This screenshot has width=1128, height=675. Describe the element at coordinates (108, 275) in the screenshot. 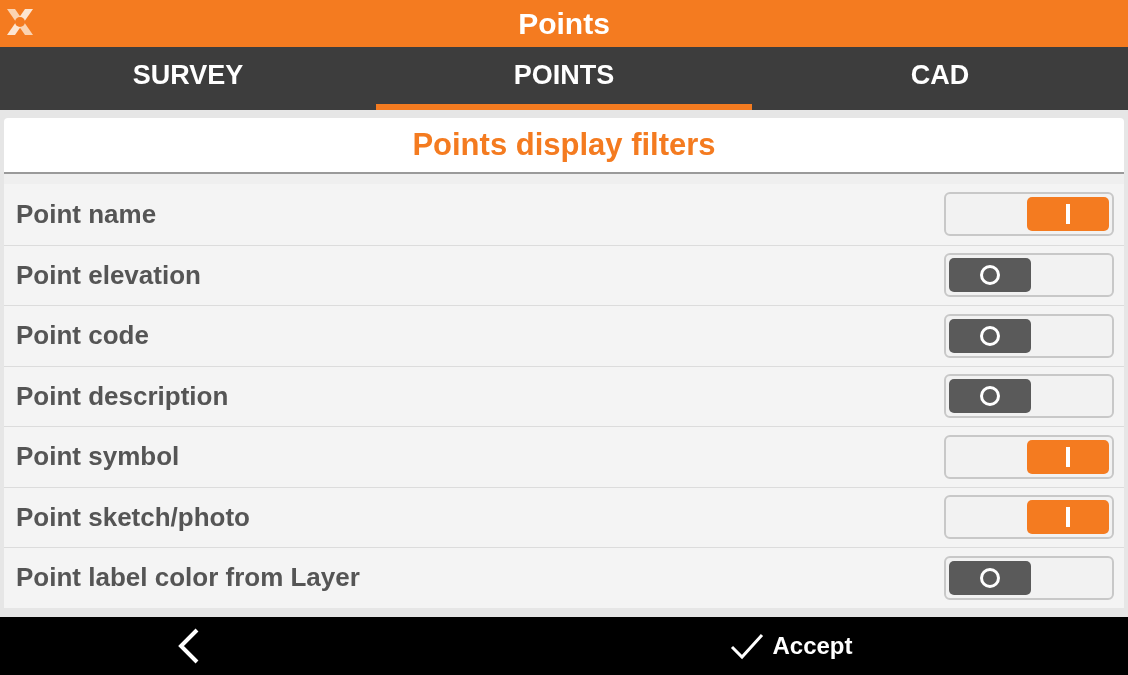

I see `filter-label: Point elevation` at that location.